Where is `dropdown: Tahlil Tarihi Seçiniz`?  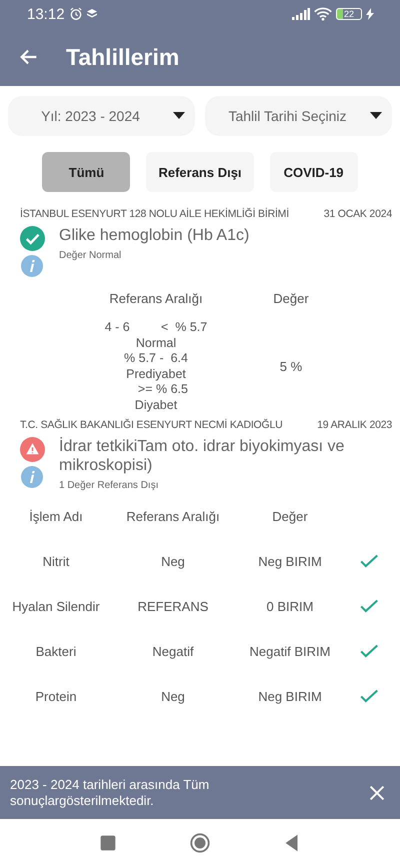
dropdown: Tahlil Tarihi Seçiniz is located at coordinates (298, 116).